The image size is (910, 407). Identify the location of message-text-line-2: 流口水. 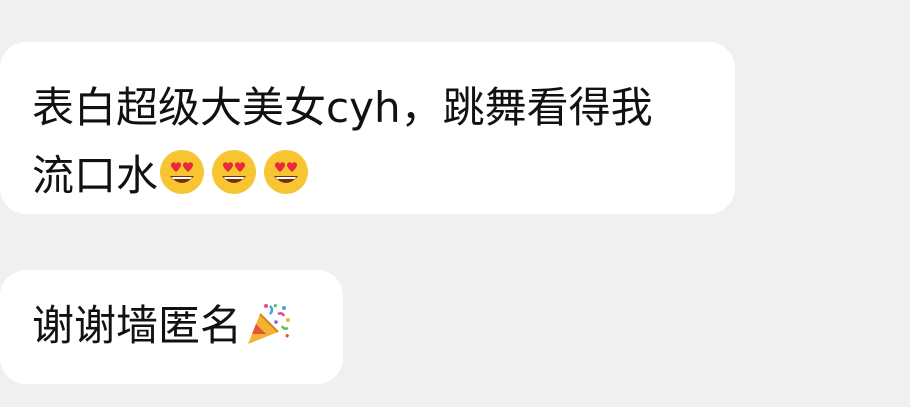
(373, 176).